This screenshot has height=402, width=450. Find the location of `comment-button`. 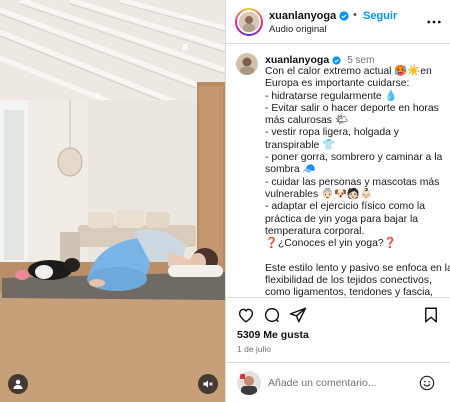

comment-button is located at coordinates (272, 315).